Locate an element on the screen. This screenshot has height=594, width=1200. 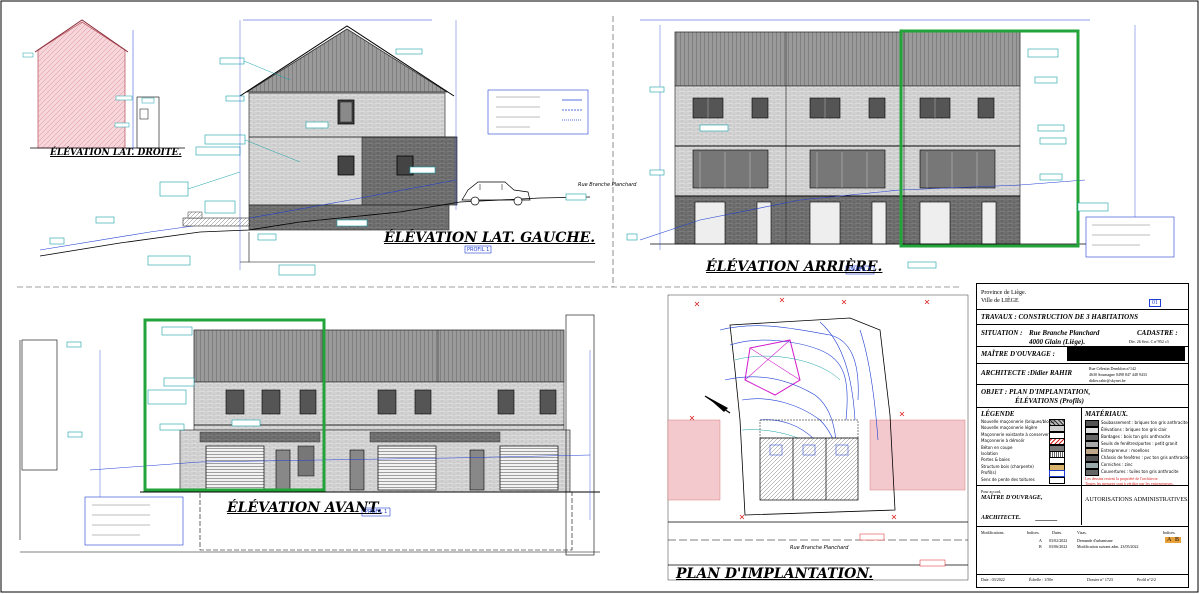
elevation-lat-droite is located at coordinates (103, 84).